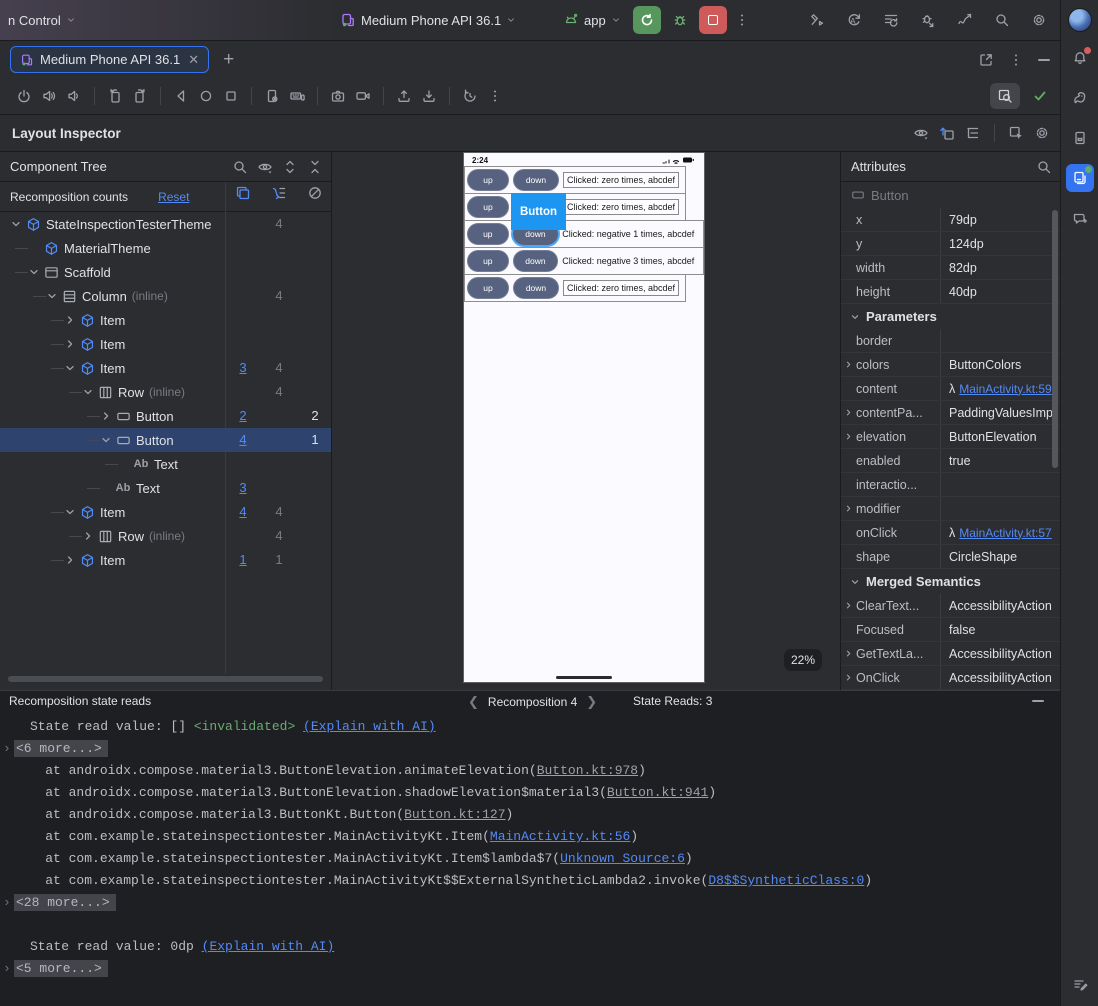  Describe the element at coordinates (193, 60) in the screenshot. I see `close-icon: ✕` at that location.